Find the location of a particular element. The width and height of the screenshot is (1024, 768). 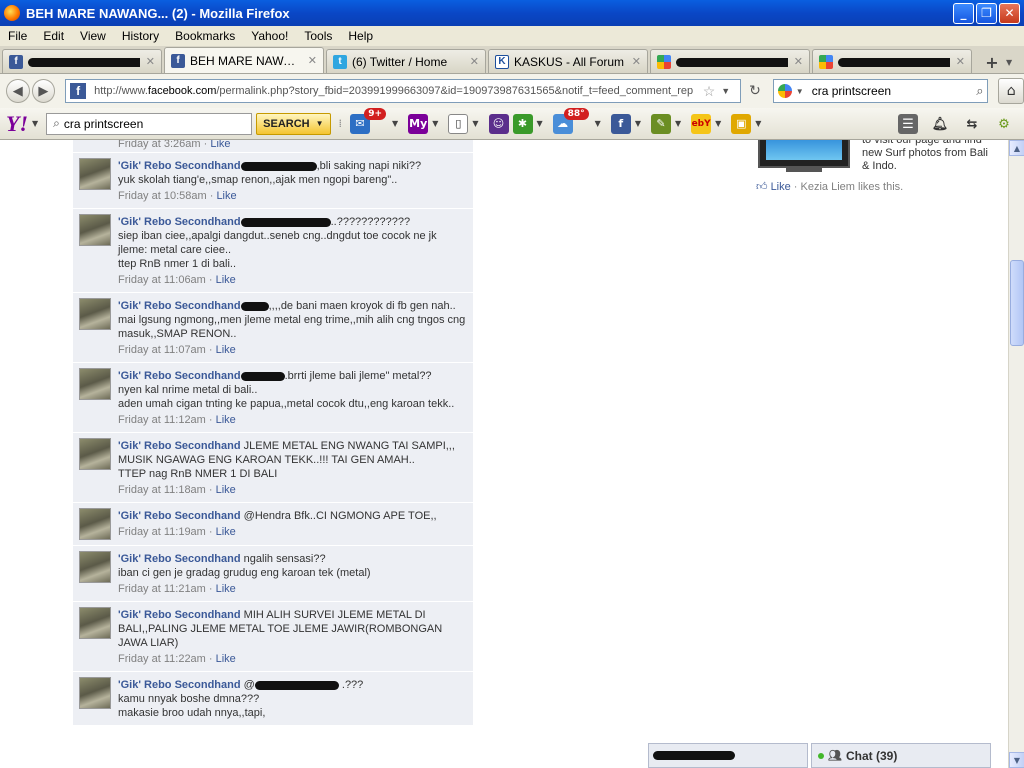

close-button: ✕ is located at coordinates (1009, 13).